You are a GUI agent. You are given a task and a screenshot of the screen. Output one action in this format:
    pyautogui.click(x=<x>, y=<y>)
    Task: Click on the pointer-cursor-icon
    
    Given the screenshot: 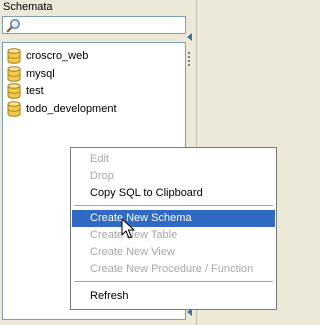 What is the action you would take?
    pyautogui.click(x=128, y=228)
    